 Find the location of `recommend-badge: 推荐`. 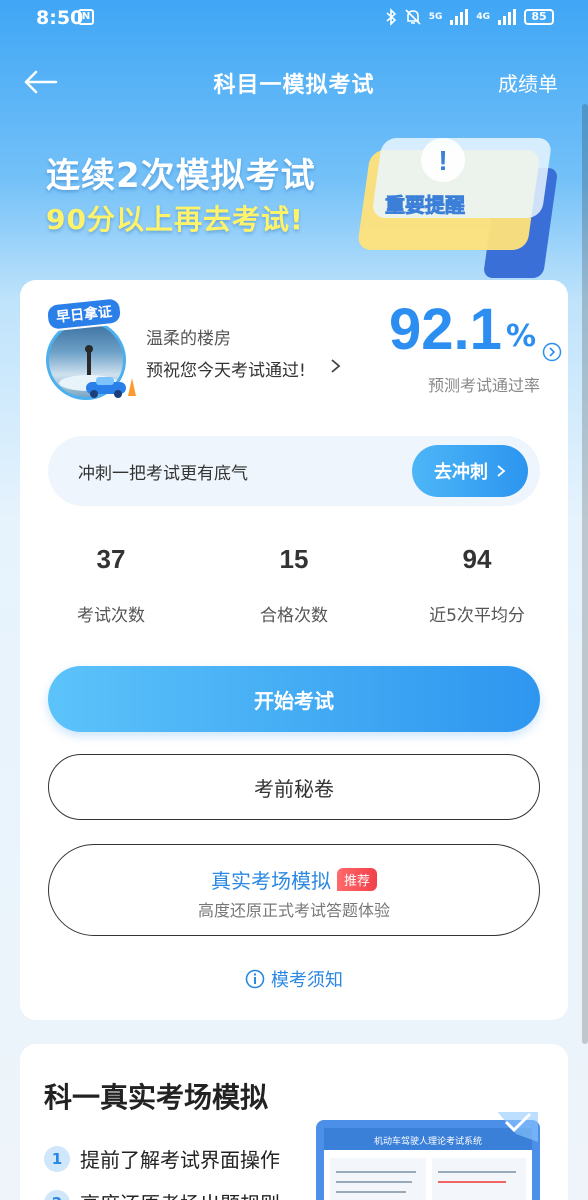

recommend-badge: 推荐 is located at coordinates (356, 879).